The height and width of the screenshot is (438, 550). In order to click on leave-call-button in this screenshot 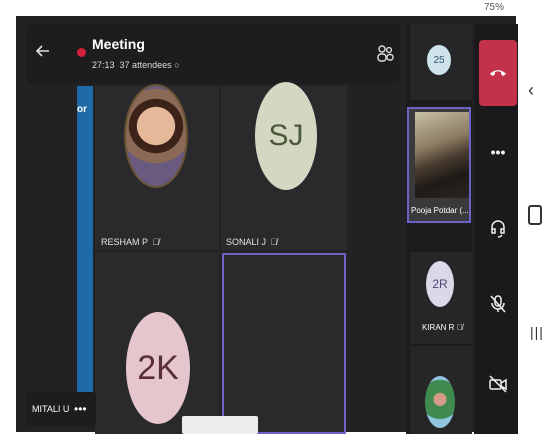, I will do `click(498, 73)`.